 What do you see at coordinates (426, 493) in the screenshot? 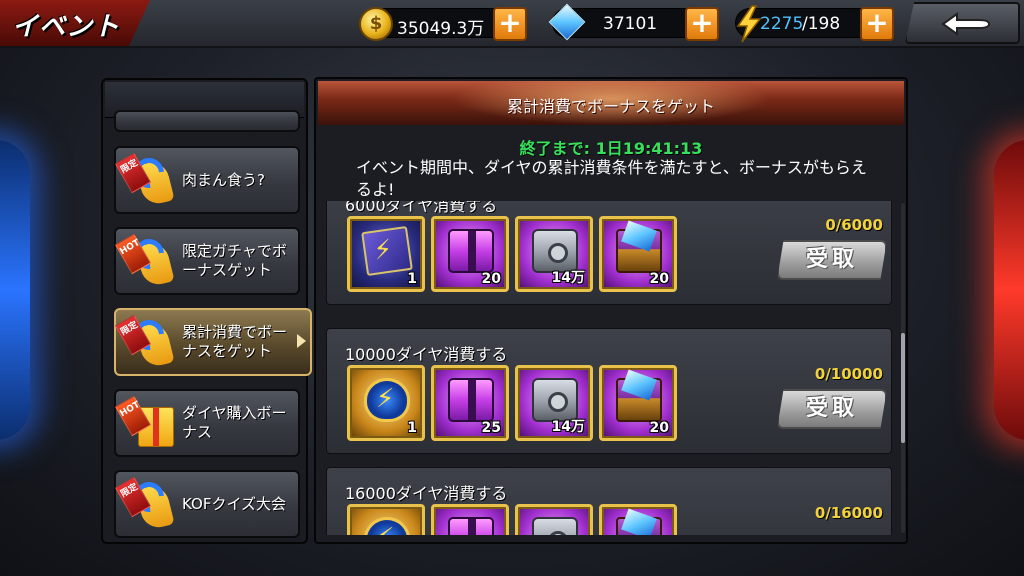
I see `tier-requirement: 16000ダイヤ消費する` at bounding box center [426, 493].